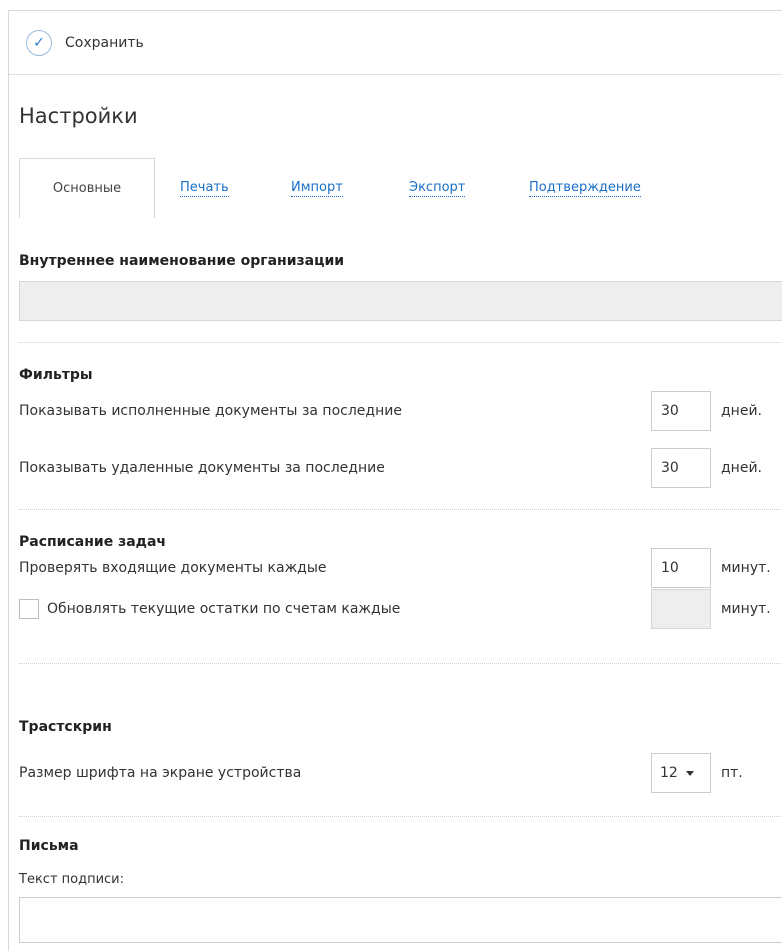 Image resolution: width=782 pixels, height=951 pixels. I want to click on font-size-unit: пт., so click(732, 773).